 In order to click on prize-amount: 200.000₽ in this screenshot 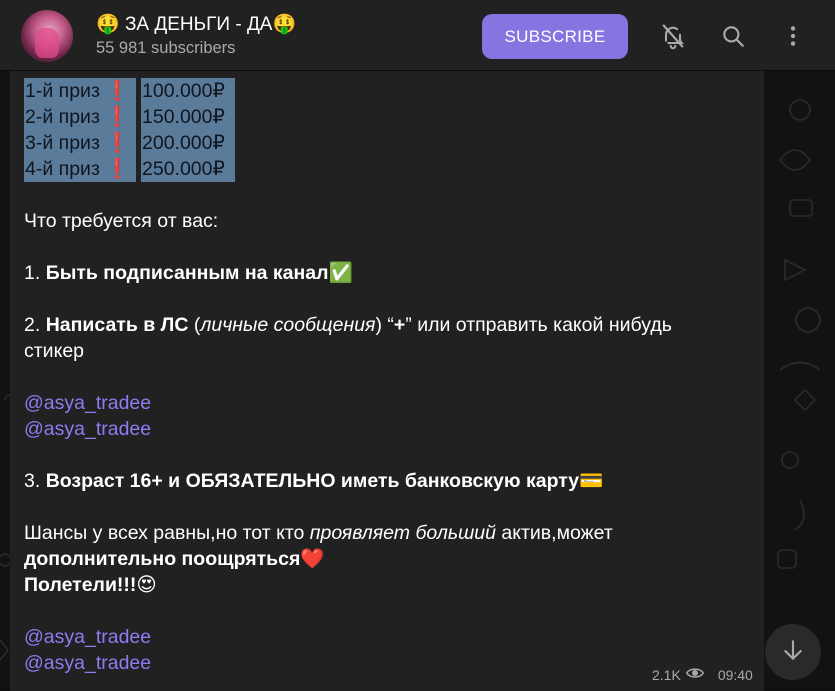, I will do `click(188, 143)`.